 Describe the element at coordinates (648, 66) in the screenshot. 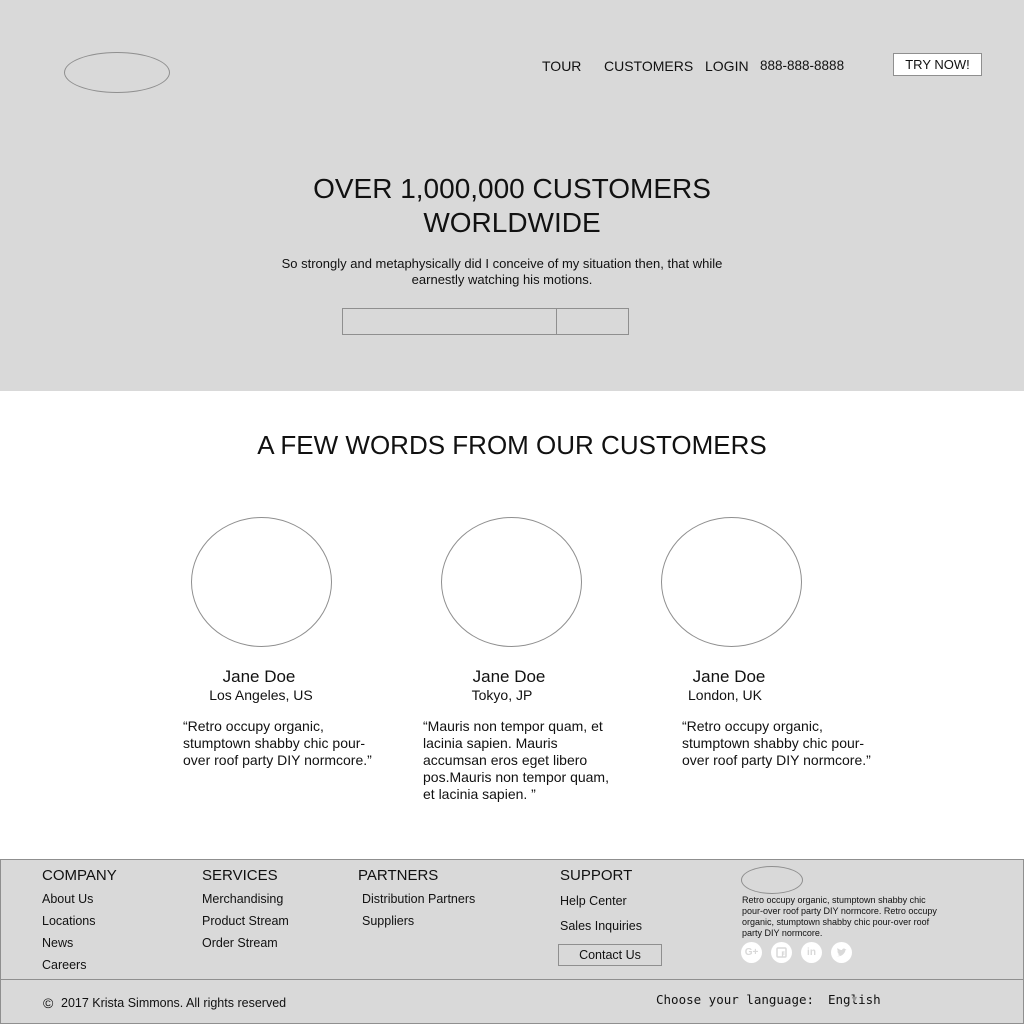

I see `nav-customers-link: CUSTOMERS` at that location.